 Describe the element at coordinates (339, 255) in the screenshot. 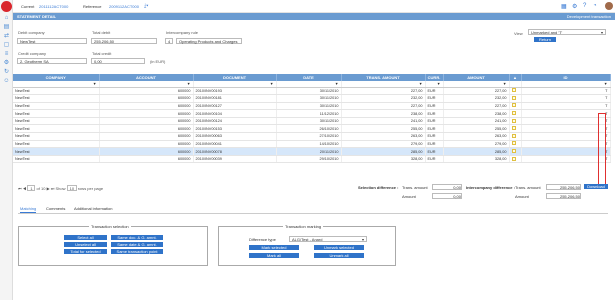

I see `unmark-all-button: Unmark all` at that location.